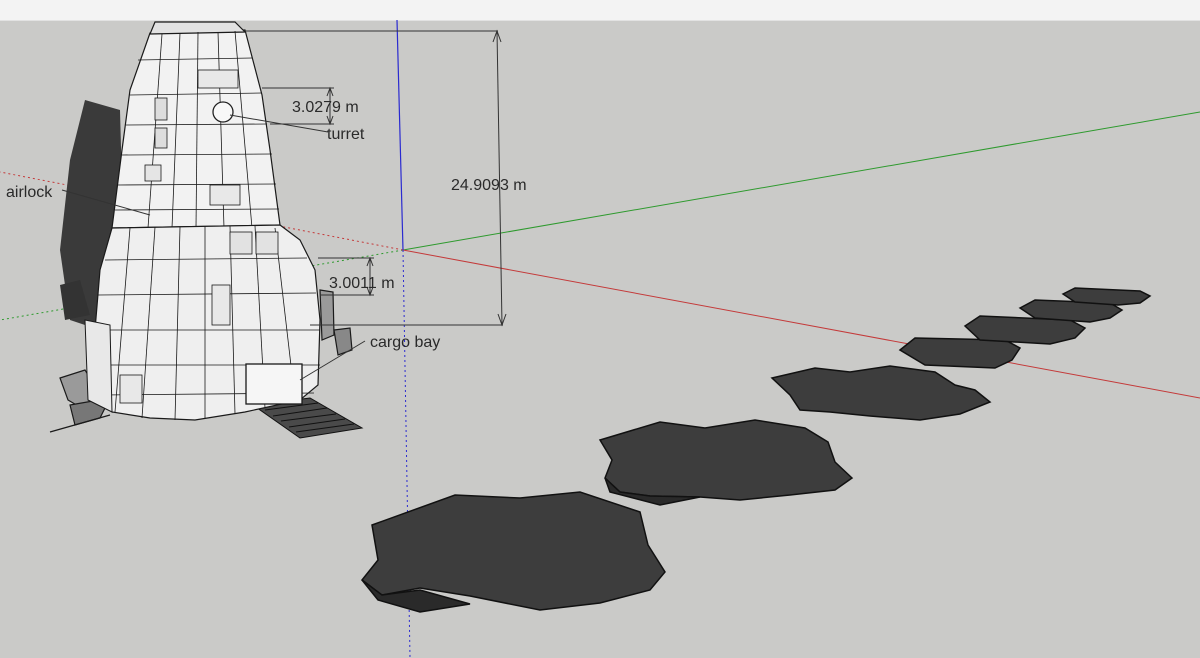 The width and height of the screenshot is (1200, 658). I want to click on cargo-bay-label: cargo bay, so click(405, 342).